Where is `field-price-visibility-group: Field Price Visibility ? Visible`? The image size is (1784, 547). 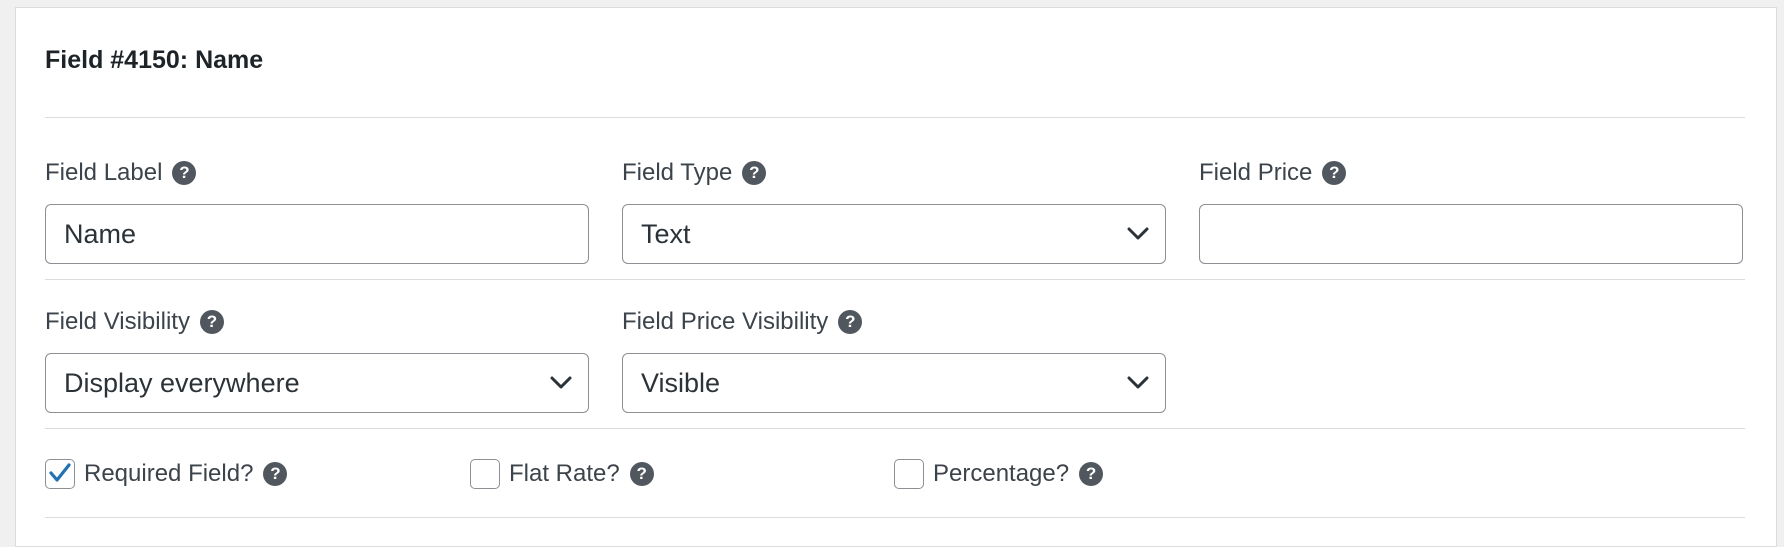
field-price-visibility-group: Field Price Visibility ? Visible is located at coordinates (894, 360).